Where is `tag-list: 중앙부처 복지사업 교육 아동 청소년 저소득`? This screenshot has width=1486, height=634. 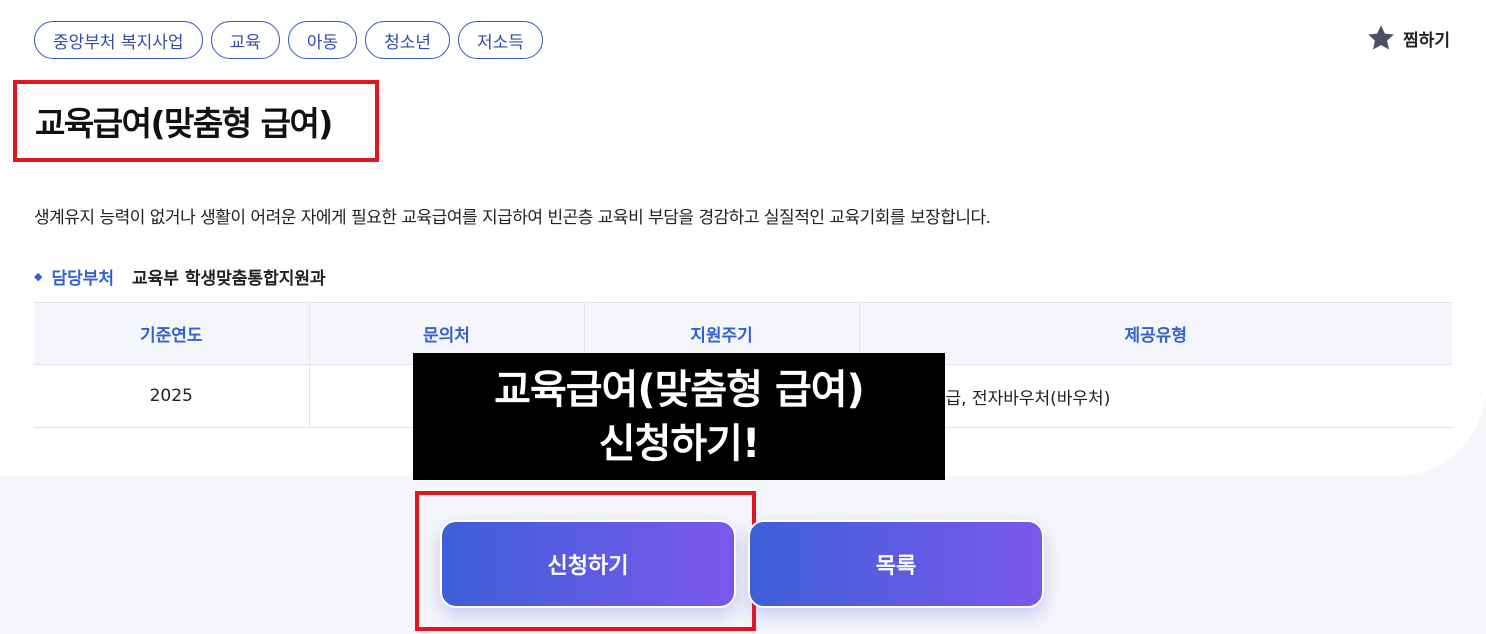 tag-list: 중앙부처 복지사업 교육 아동 청소년 저소득 is located at coordinates (288, 40).